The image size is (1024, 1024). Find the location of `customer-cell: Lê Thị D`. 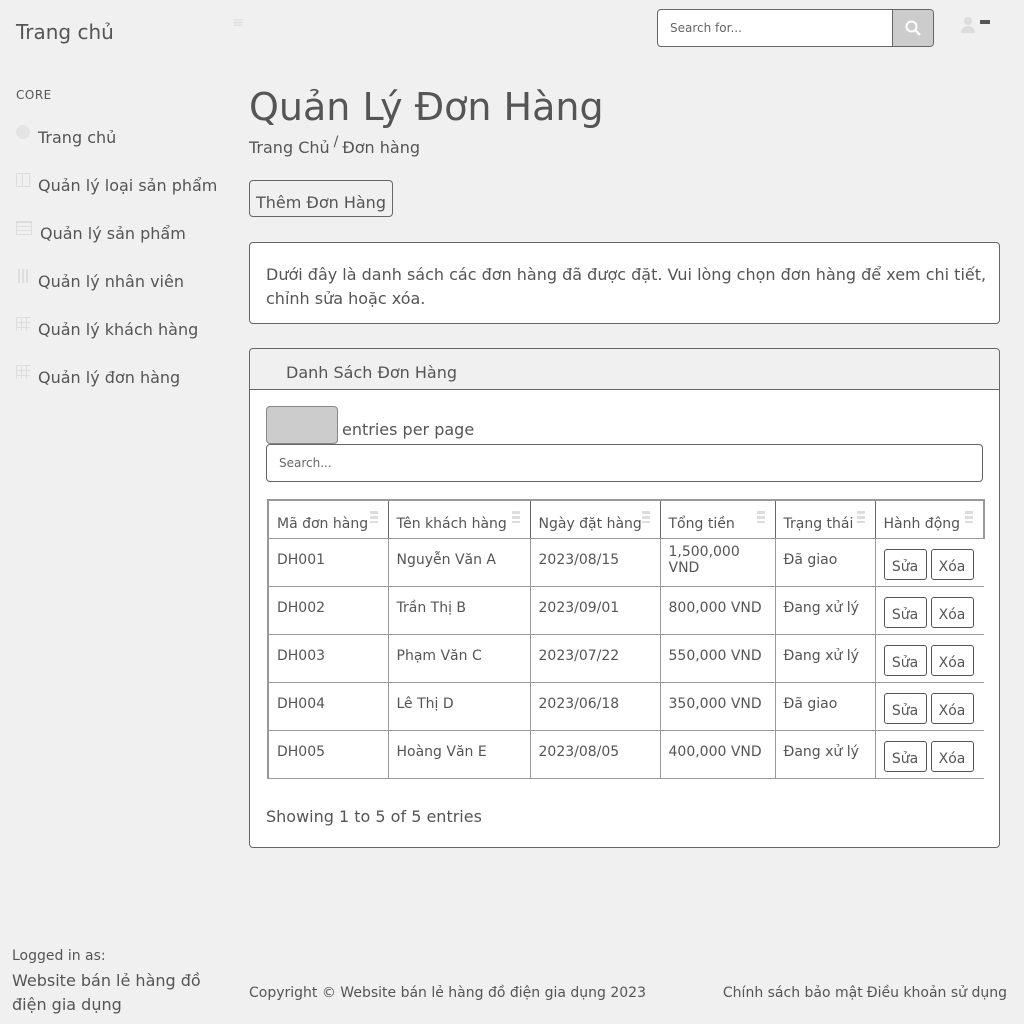

customer-cell: Lê Thị D is located at coordinates (458, 706).